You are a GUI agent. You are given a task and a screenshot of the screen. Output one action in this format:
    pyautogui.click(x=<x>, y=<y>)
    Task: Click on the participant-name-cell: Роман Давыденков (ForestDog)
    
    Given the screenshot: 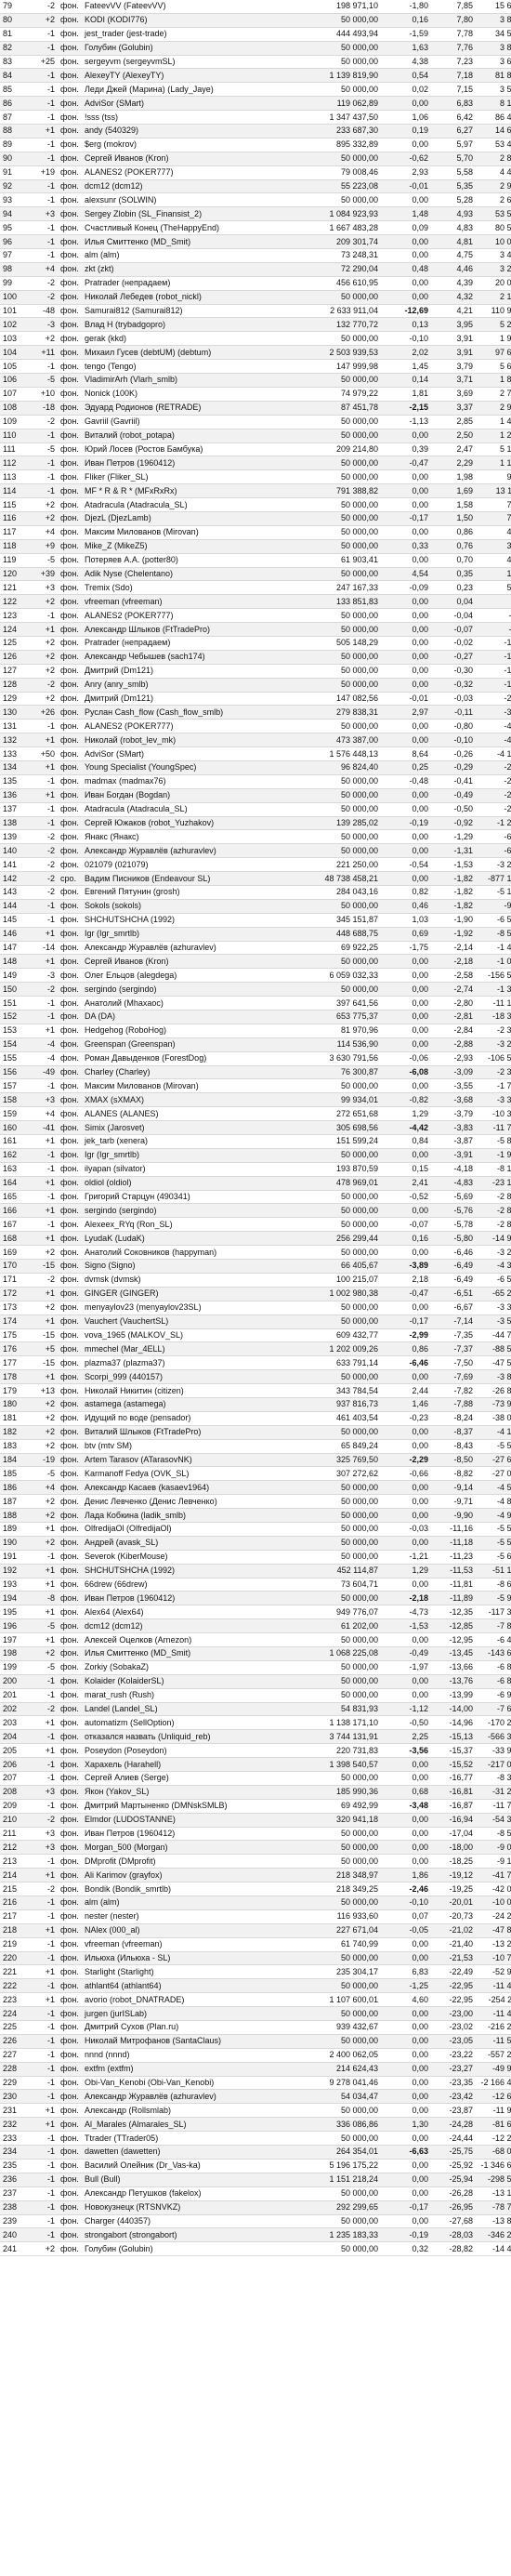 What is the action you would take?
    pyautogui.click(x=195, y=1058)
    